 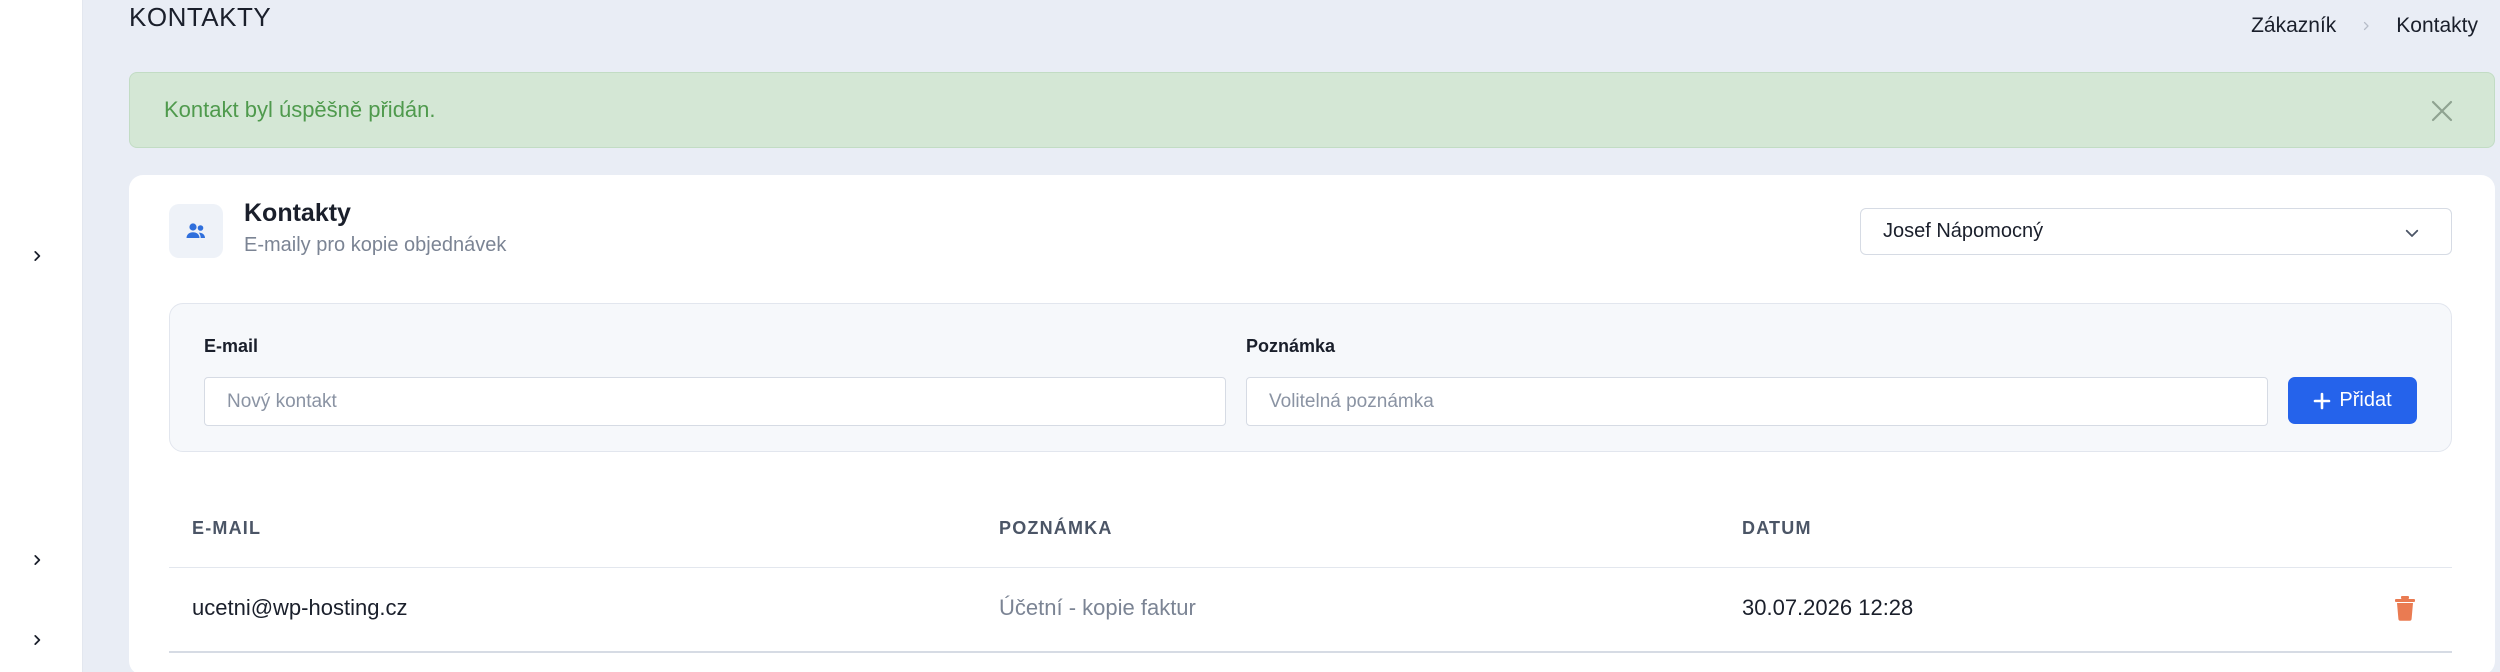 I want to click on breadcrumb-separator-icon, so click(x=2366, y=26).